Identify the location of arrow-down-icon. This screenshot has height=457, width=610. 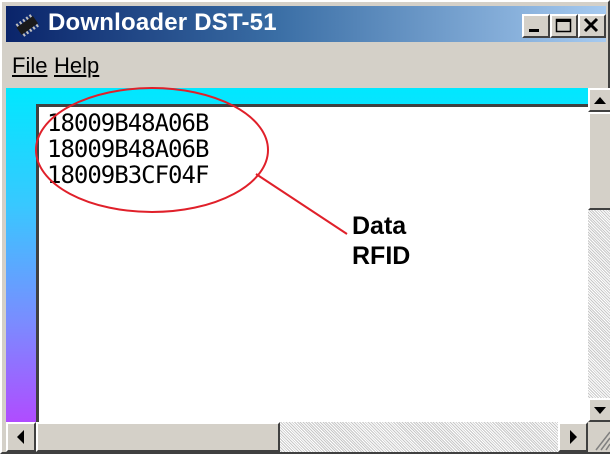
(600, 410).